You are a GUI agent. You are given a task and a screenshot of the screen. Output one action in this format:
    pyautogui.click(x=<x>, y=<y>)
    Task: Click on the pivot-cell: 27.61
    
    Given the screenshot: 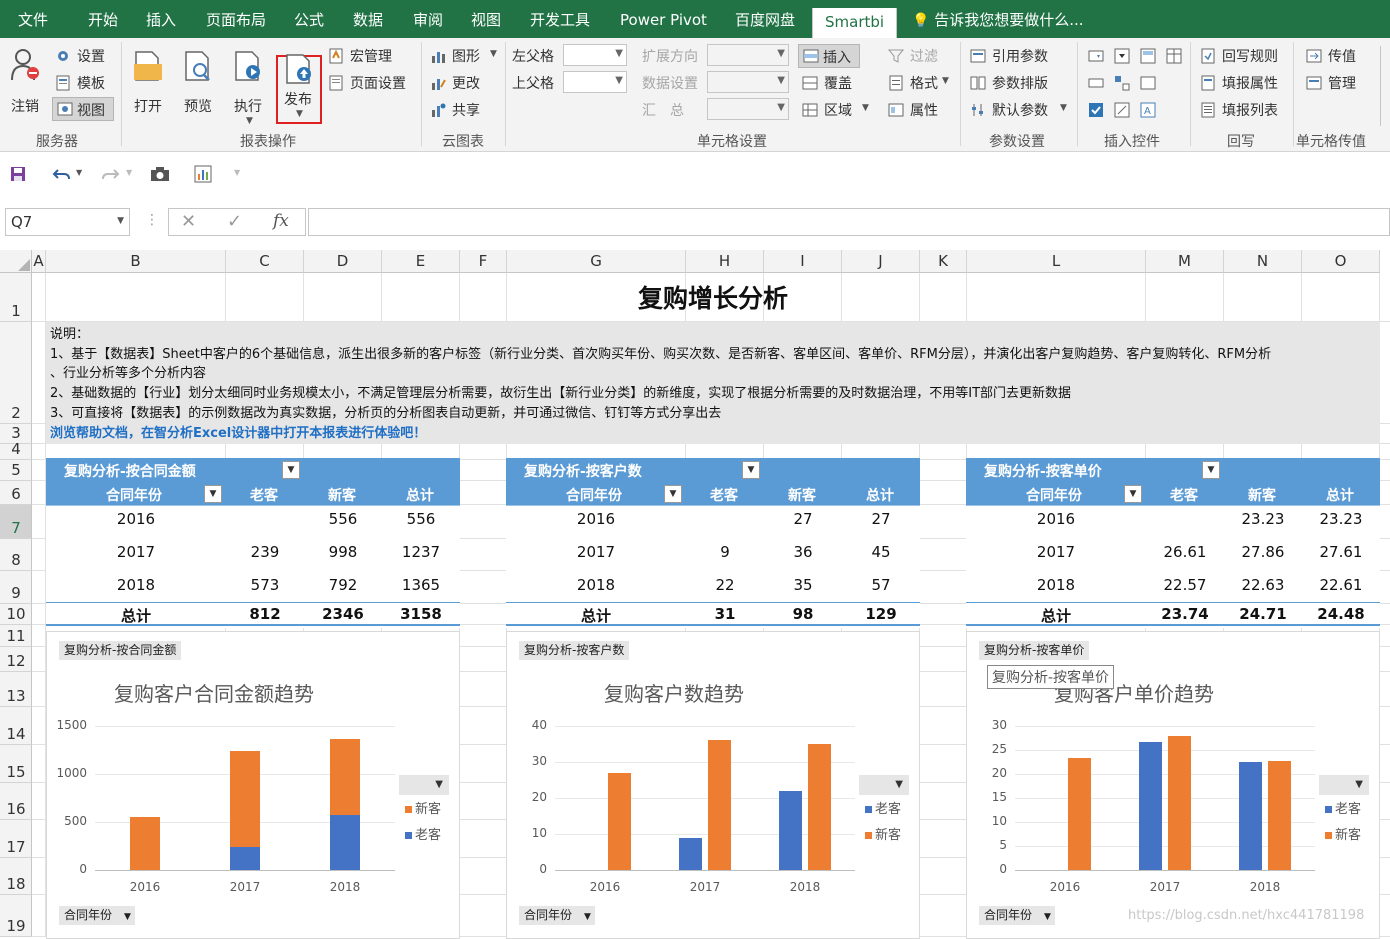 What is the action you would take?
    pyautogui.click(x=1341, y=553)
    